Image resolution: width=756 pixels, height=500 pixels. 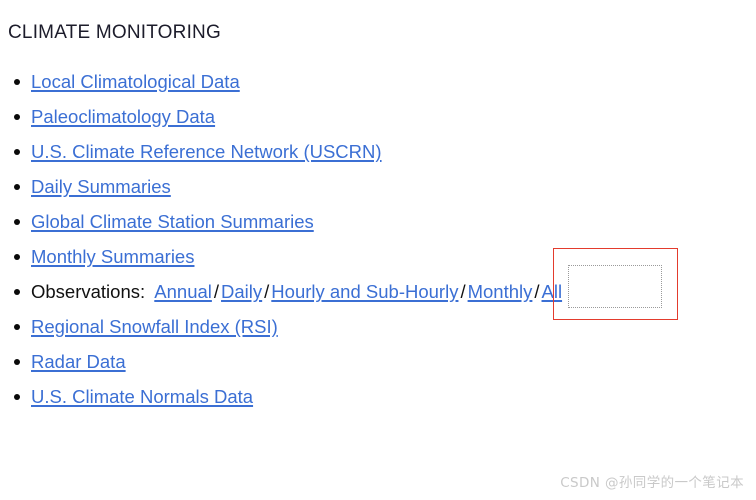 What do you see at coordinates (364, 291) in the screenshot?
I see `link-observations-hourly-and-sub-hourly: Hourly and Sub-Hourly` at bounding box center [364, 291].